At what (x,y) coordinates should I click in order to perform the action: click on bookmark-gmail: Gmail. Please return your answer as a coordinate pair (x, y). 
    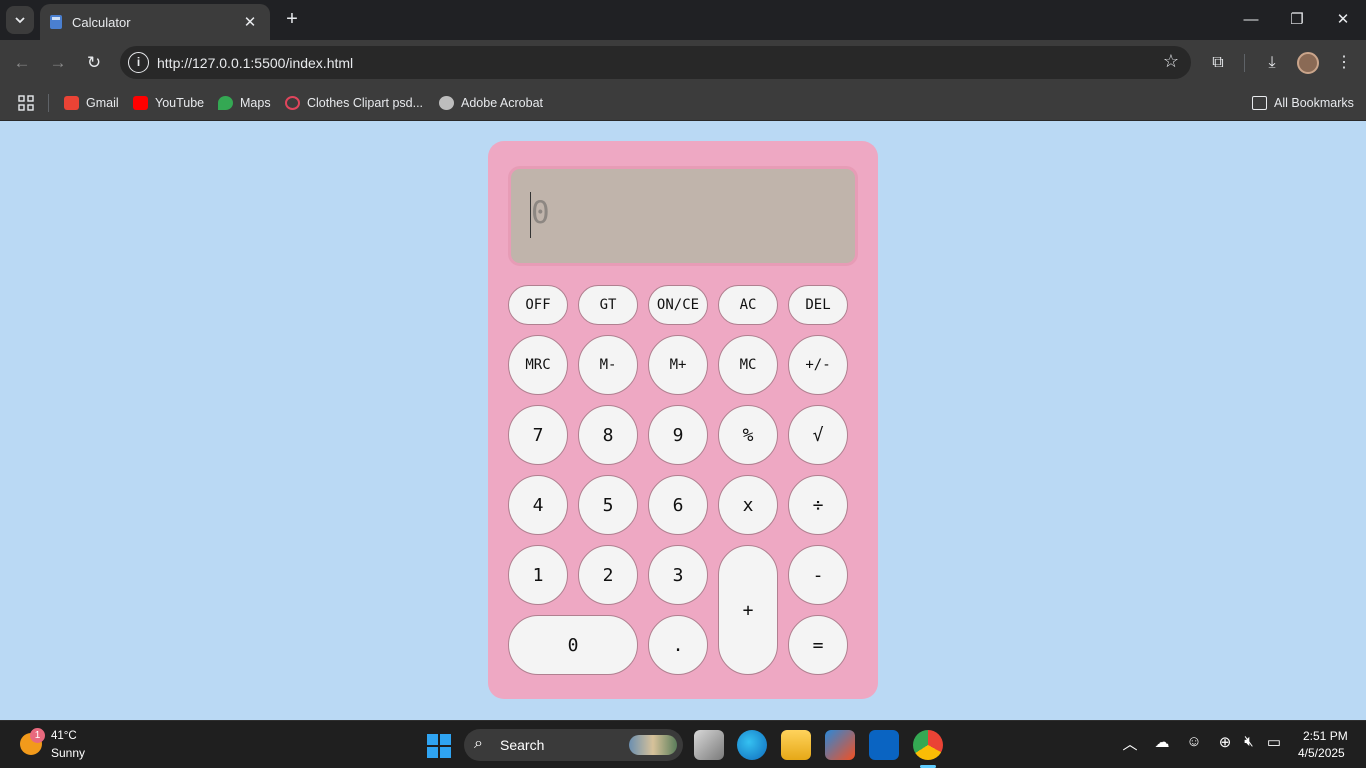
    Looking at the image, I should click on (91, 103).